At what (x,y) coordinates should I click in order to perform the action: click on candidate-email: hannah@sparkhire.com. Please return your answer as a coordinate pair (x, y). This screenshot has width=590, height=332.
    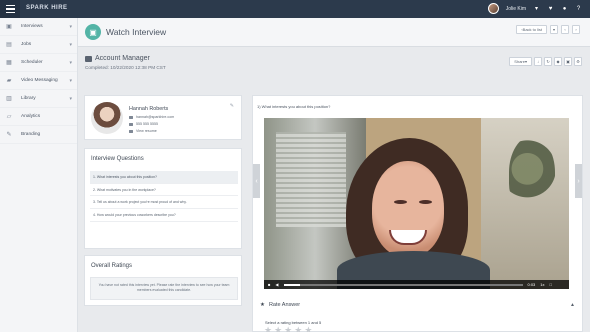
    Looking at the image, I should click on (151, 117).